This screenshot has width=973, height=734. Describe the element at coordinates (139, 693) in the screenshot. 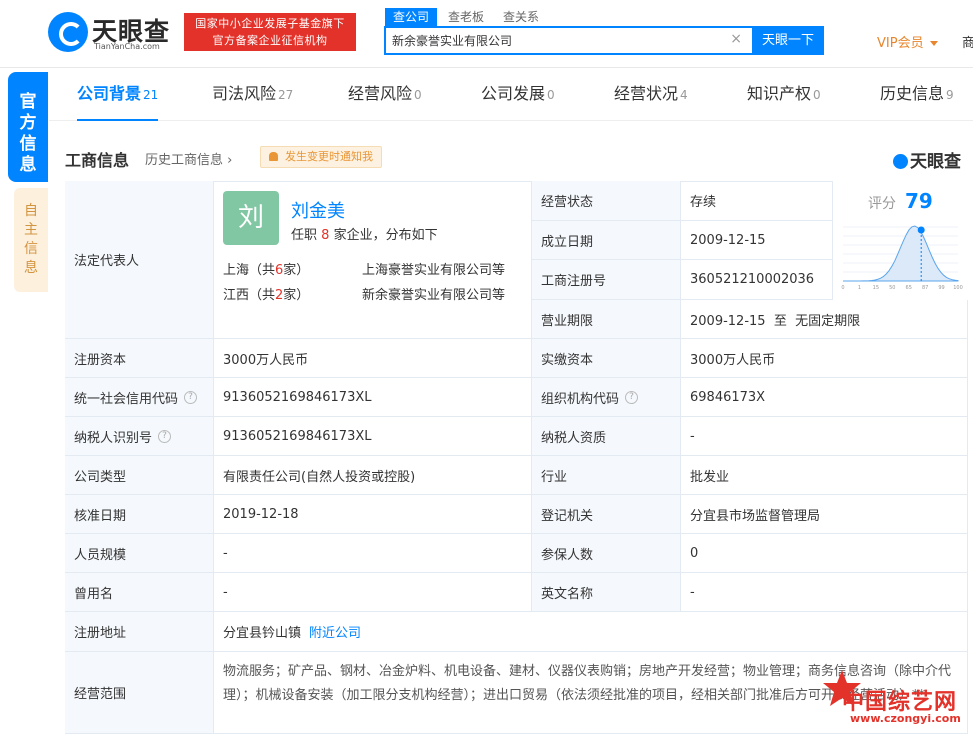

I see `scope-label: 经营范围` at that location.